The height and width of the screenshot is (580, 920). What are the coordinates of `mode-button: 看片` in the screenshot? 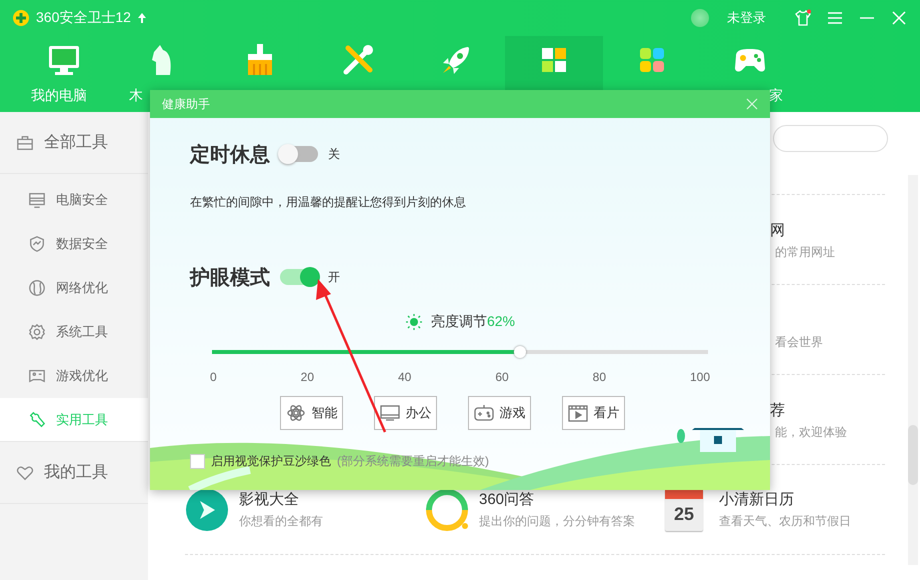 It's located at (593, 413).